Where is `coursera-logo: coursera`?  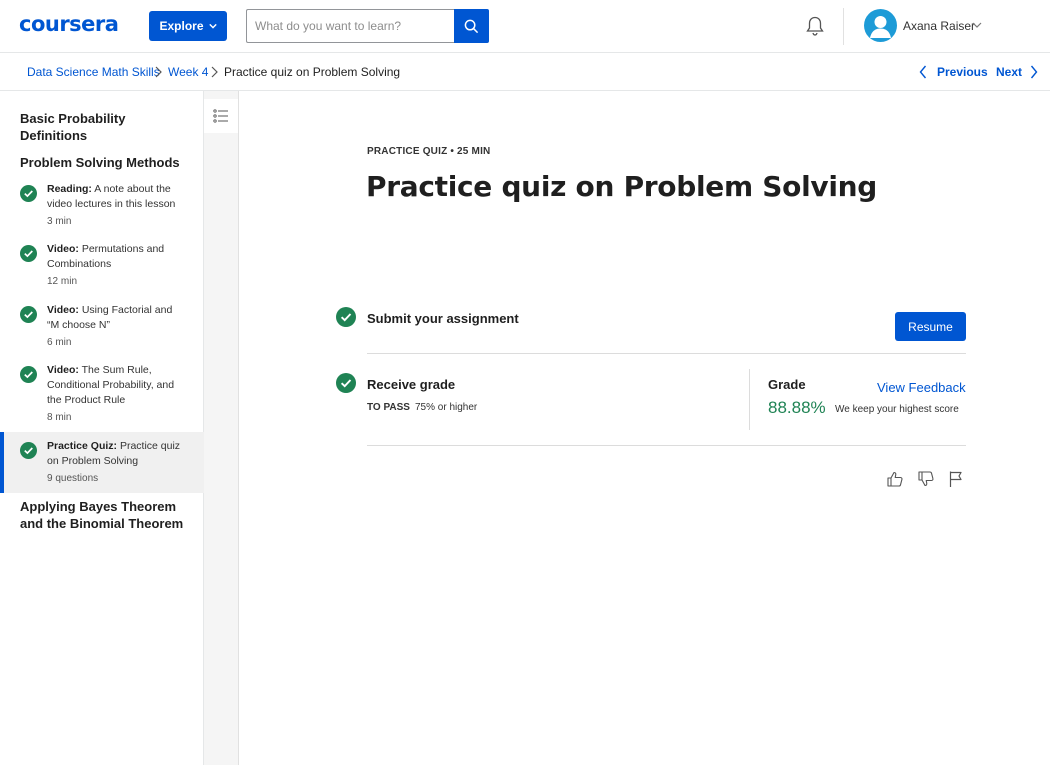
coursera-logo: coursera is located at coordinates (69, 24).